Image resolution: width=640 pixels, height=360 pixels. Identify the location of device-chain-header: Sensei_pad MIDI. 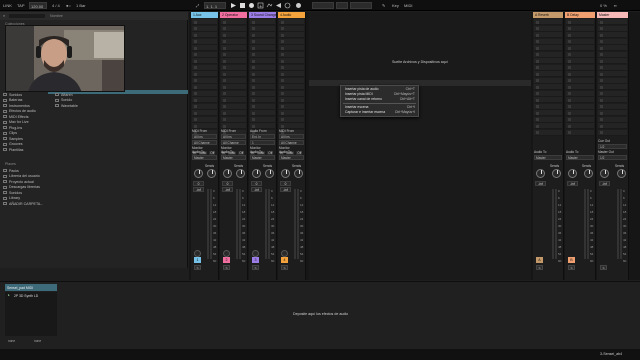
(31, 287).